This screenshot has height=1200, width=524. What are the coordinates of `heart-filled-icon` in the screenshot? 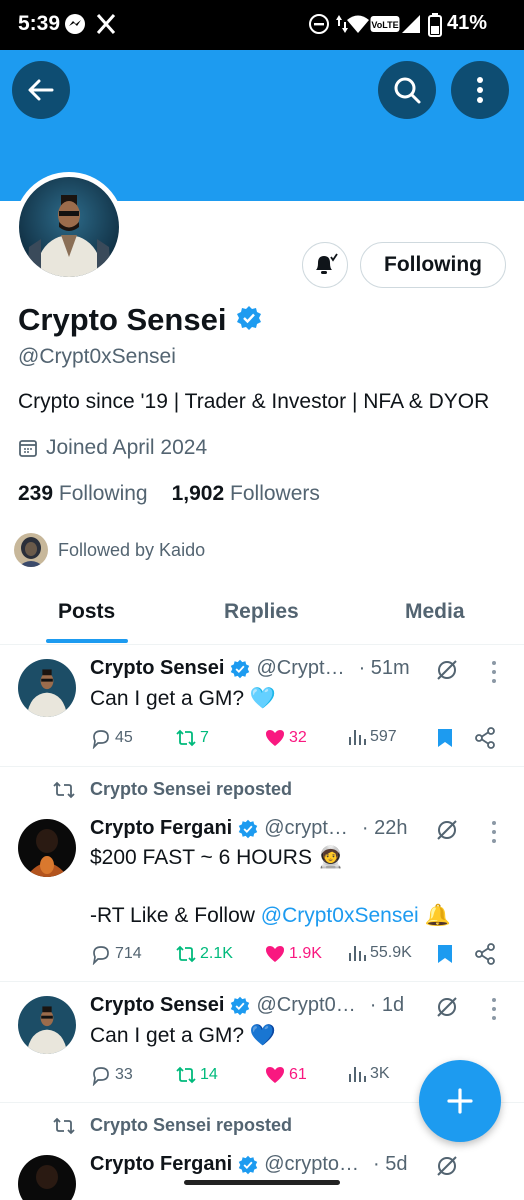 It's located at (275, 954).